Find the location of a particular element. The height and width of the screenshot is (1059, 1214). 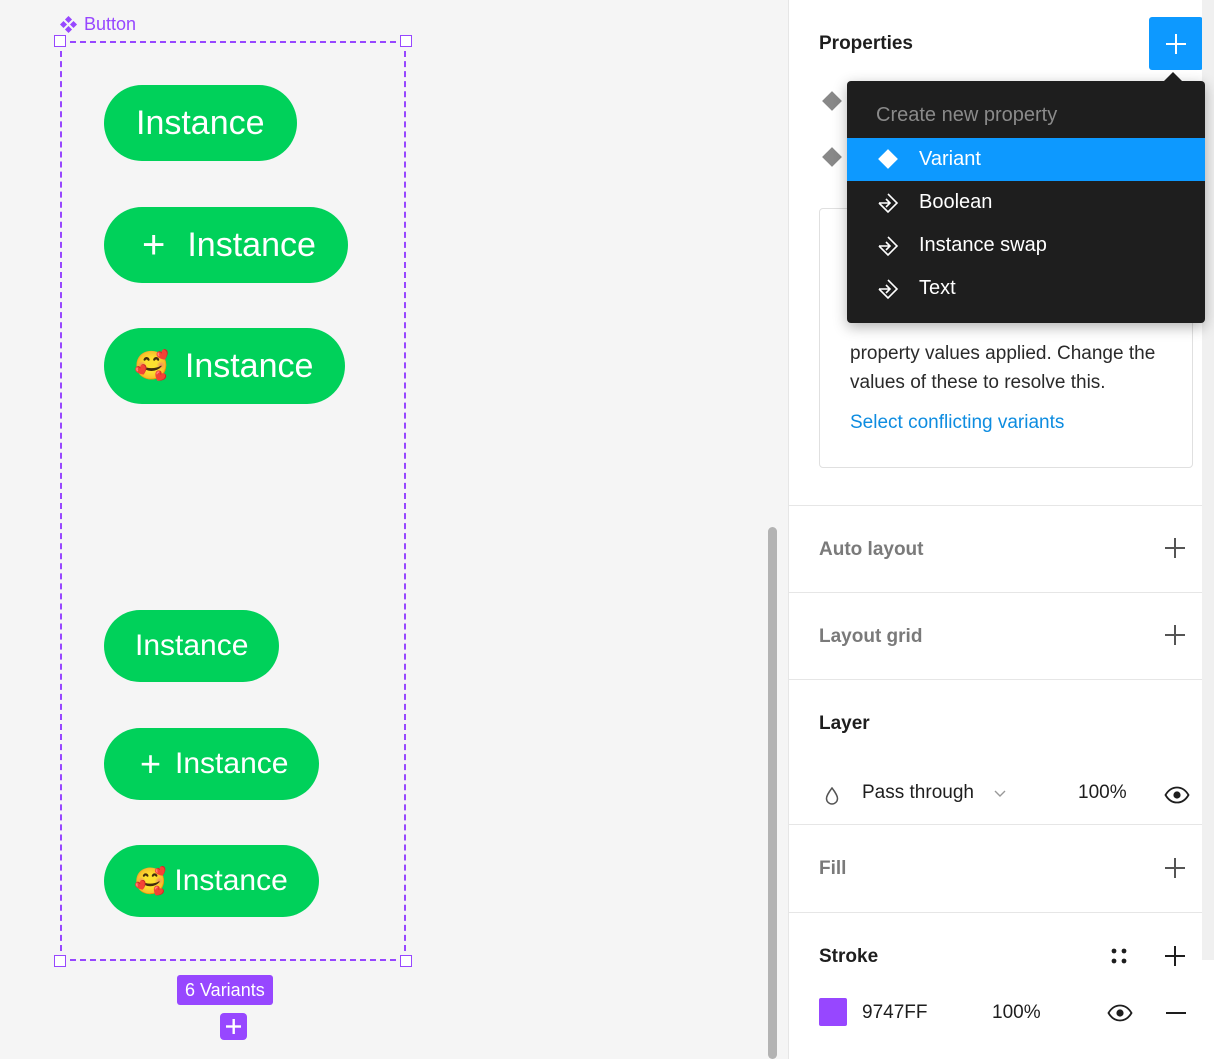

add-variant-button is located at coordinates (233, 1026).